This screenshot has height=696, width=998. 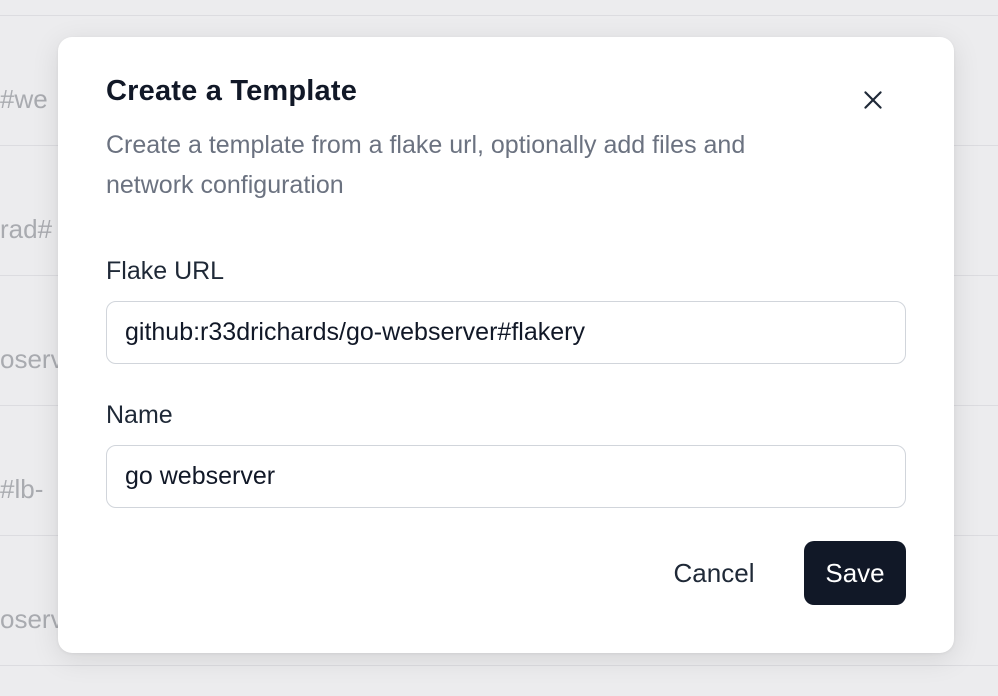 I want to click on name-label: Name, so click(x=139, y=415).